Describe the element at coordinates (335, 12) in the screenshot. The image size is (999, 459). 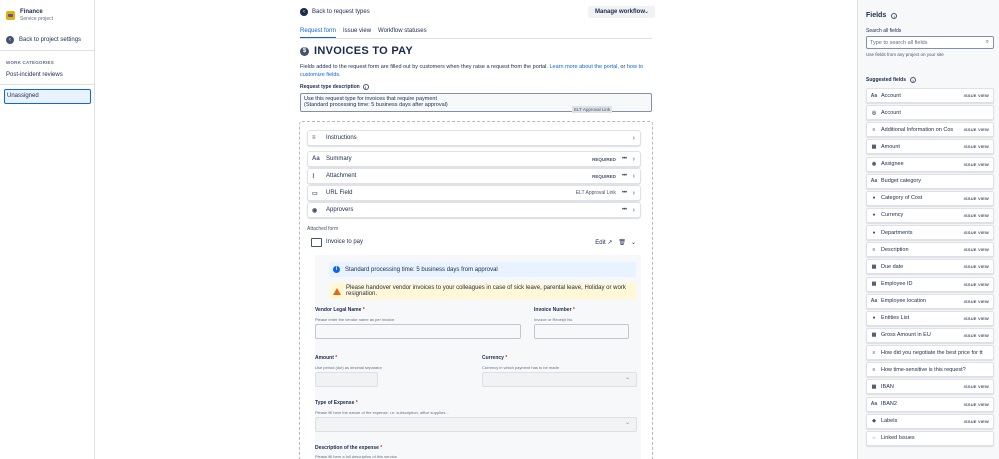
I see `back-to-request-types-link: ‹ Back to request types` at that location.